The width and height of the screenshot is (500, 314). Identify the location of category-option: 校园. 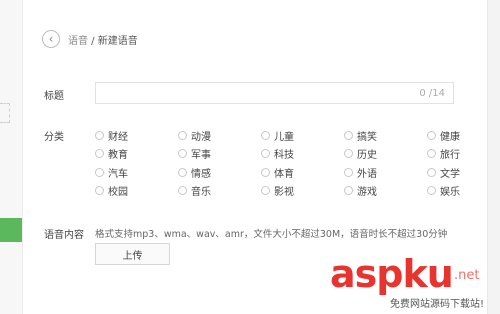
(136, 191).